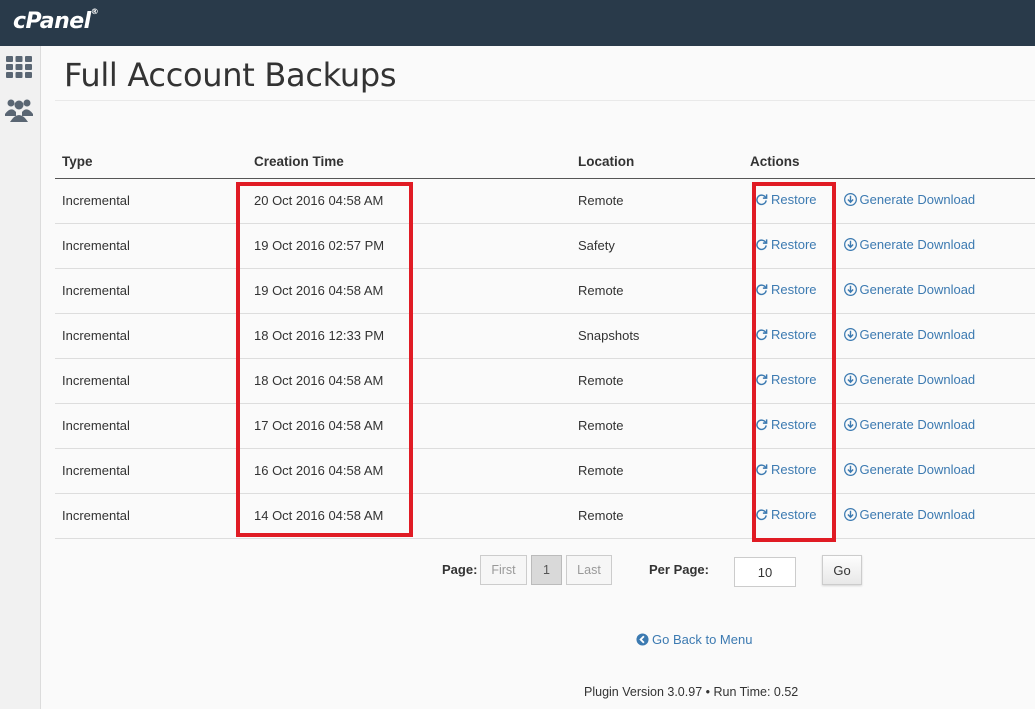  What do you see at coordinates (691, 692) in the screenshot?
I see `plugin-version-footer: Plugin Version 3.0.97 • Run Time: 0.52` at bounding box center [691, 692].